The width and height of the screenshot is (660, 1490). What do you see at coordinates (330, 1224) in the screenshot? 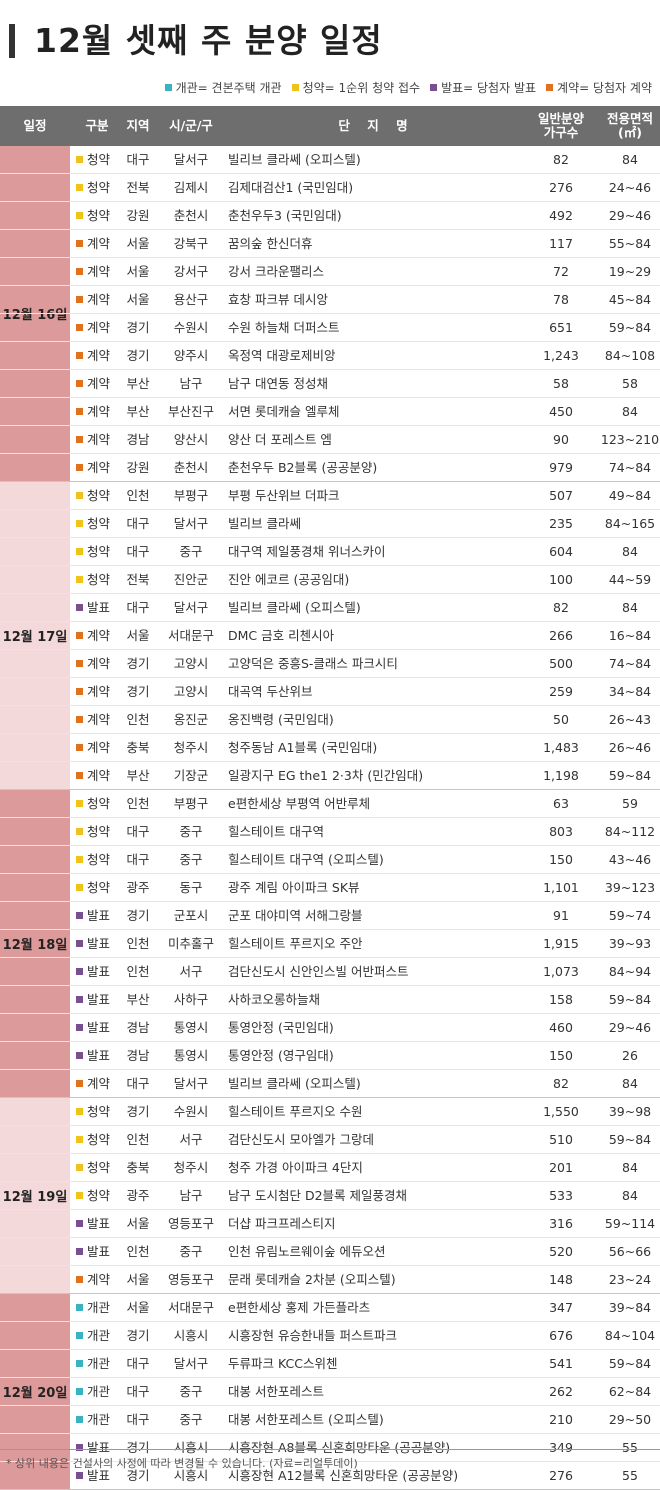
I see `table-row: 발표 서울 영등포구 더샵 파크프레스티지 316 59~114` at bounding box center [330, 1224].